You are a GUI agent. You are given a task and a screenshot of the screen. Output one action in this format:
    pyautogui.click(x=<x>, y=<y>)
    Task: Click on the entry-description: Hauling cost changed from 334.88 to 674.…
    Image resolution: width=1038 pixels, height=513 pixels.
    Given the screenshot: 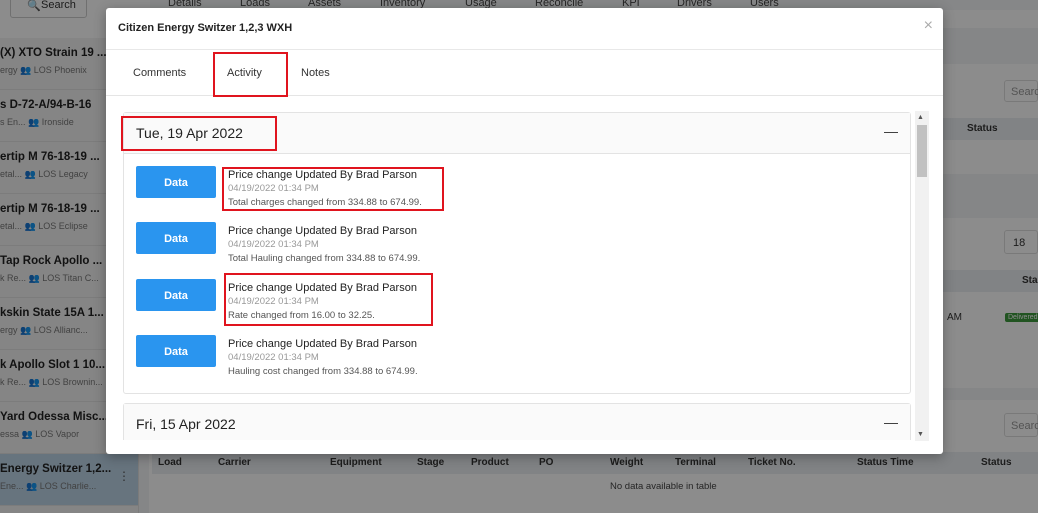 What is the action you would take?
    pyautogui.click(x=323, y=371)
    